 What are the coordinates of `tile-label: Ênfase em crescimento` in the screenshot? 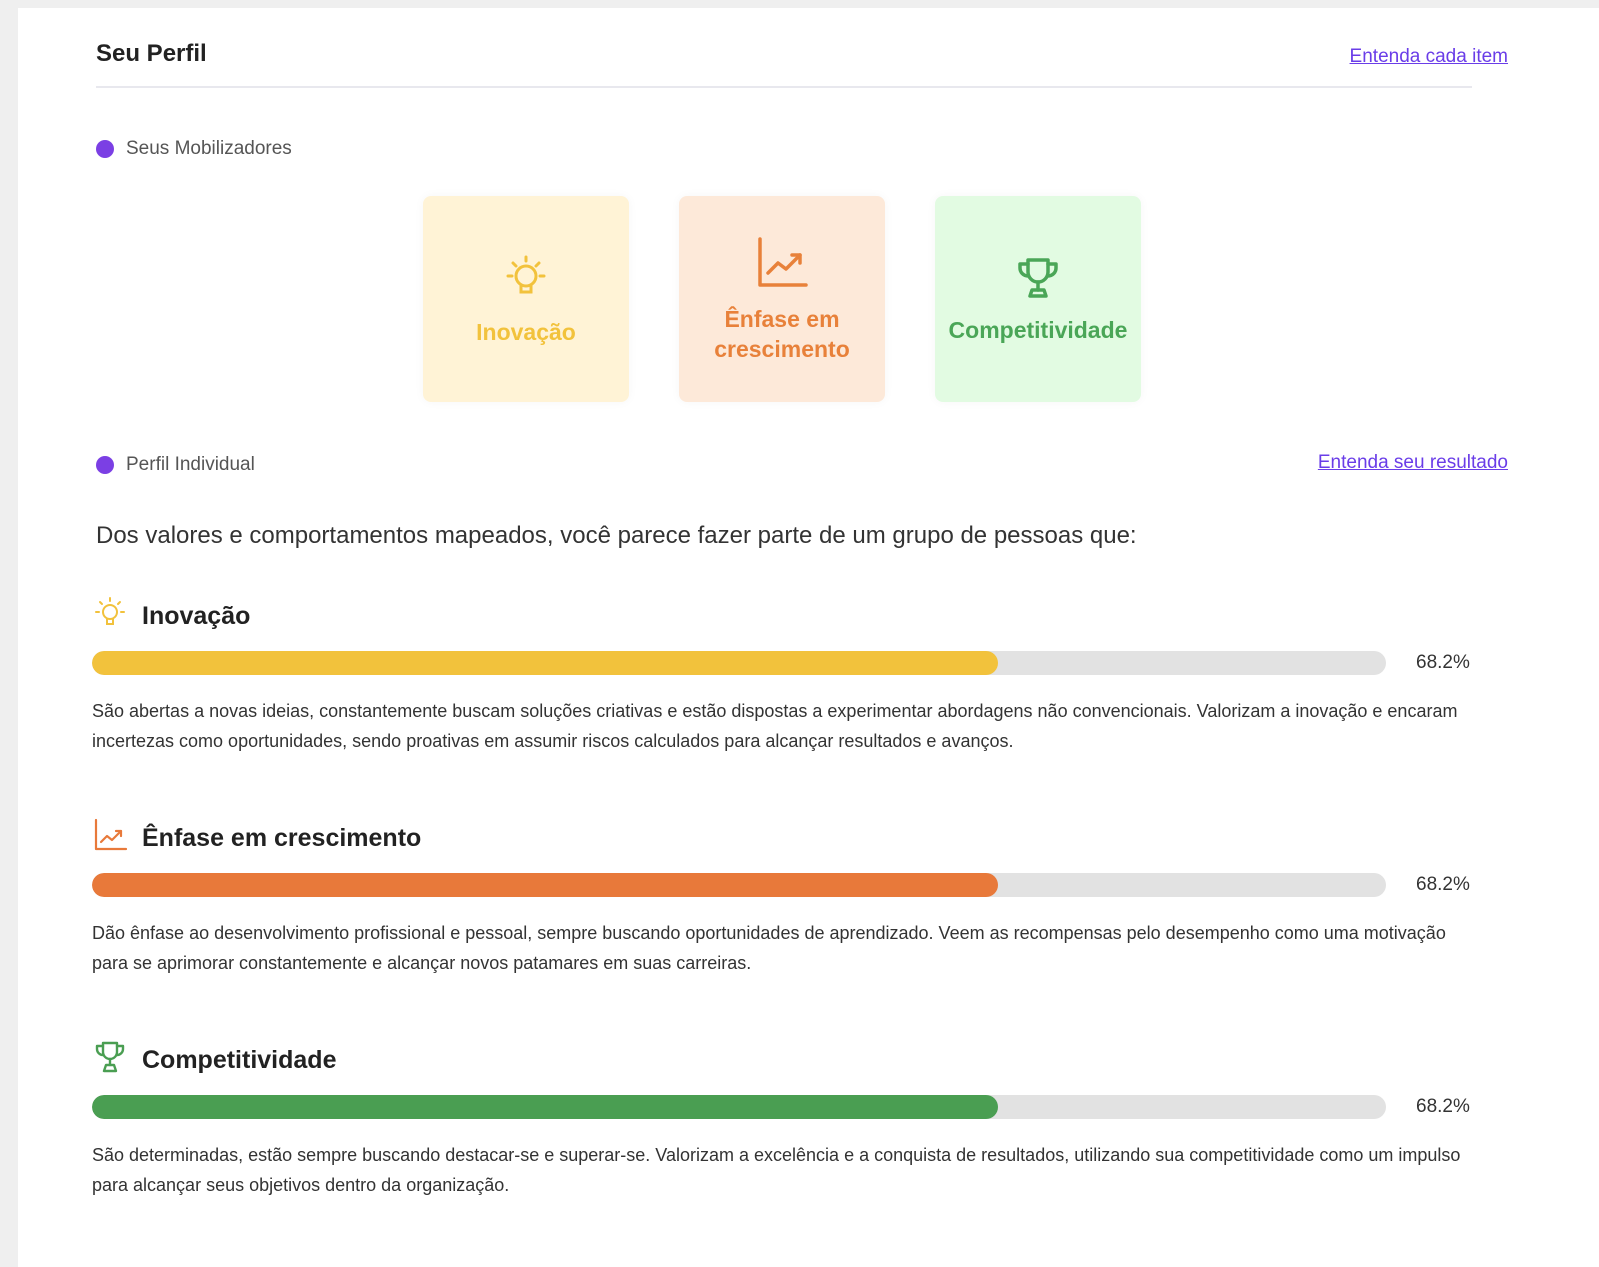 It's located at (782, 333).